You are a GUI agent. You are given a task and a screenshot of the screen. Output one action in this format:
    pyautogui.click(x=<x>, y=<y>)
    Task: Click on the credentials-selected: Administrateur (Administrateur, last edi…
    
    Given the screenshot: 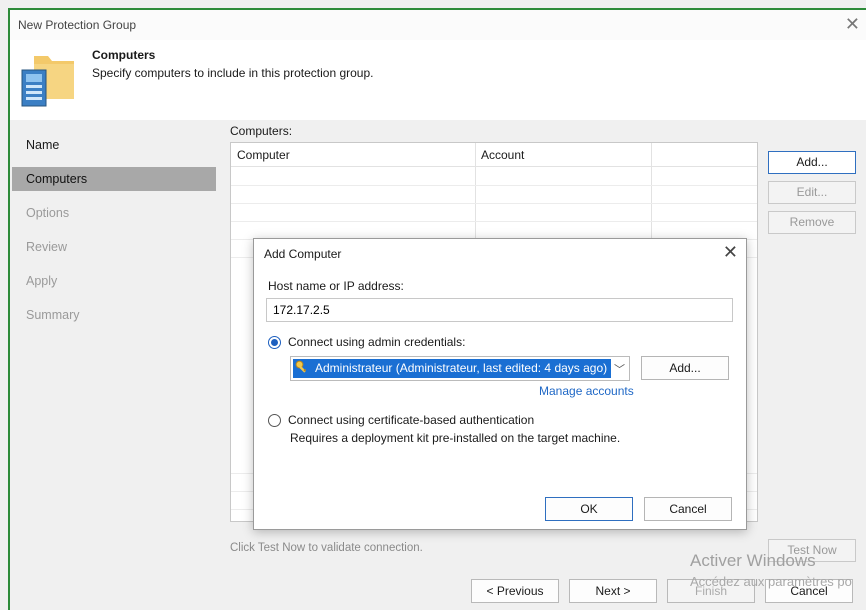 What is the action you would take?
    pyautogui.click(x=452, y=368)
    